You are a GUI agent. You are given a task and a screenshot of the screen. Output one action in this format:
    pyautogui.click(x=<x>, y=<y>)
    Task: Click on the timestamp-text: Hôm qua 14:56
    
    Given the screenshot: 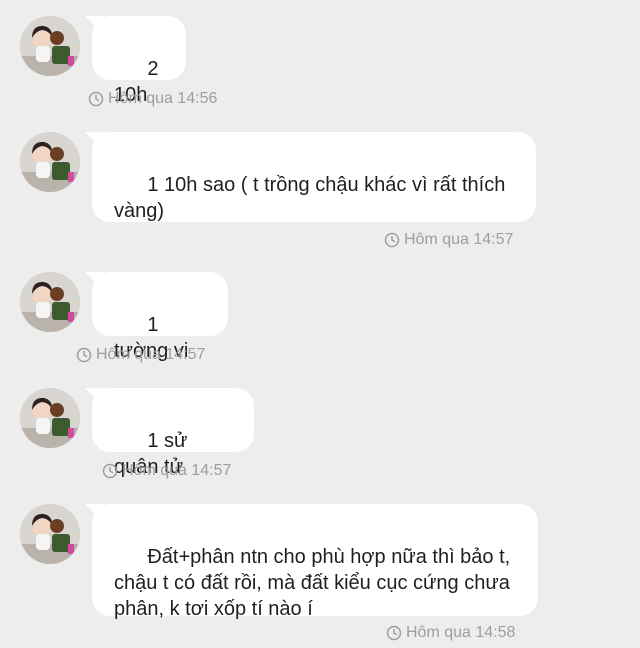 What is the action you would take?
    pyautogui.click(x=163, y=98)
    